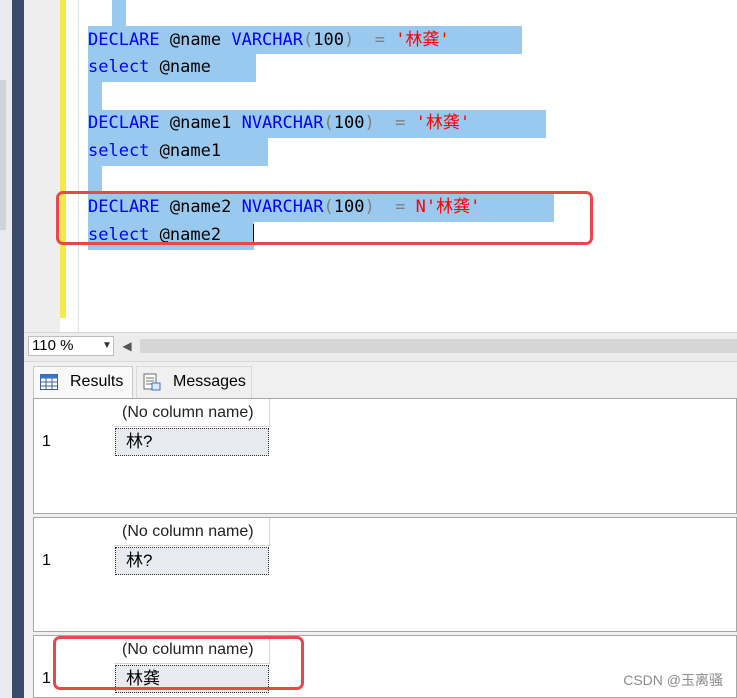  Describe the element at coordinates (3, 155) in the screenshot. I see `left-panel-scroll` at that location.